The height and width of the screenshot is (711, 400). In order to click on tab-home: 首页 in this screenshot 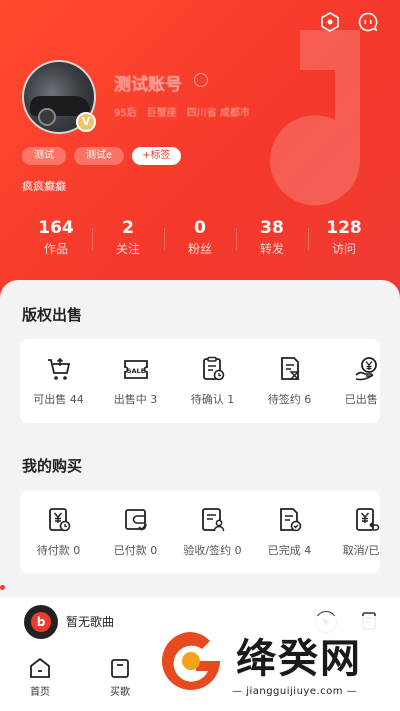, I will do `click(40, 677)`.